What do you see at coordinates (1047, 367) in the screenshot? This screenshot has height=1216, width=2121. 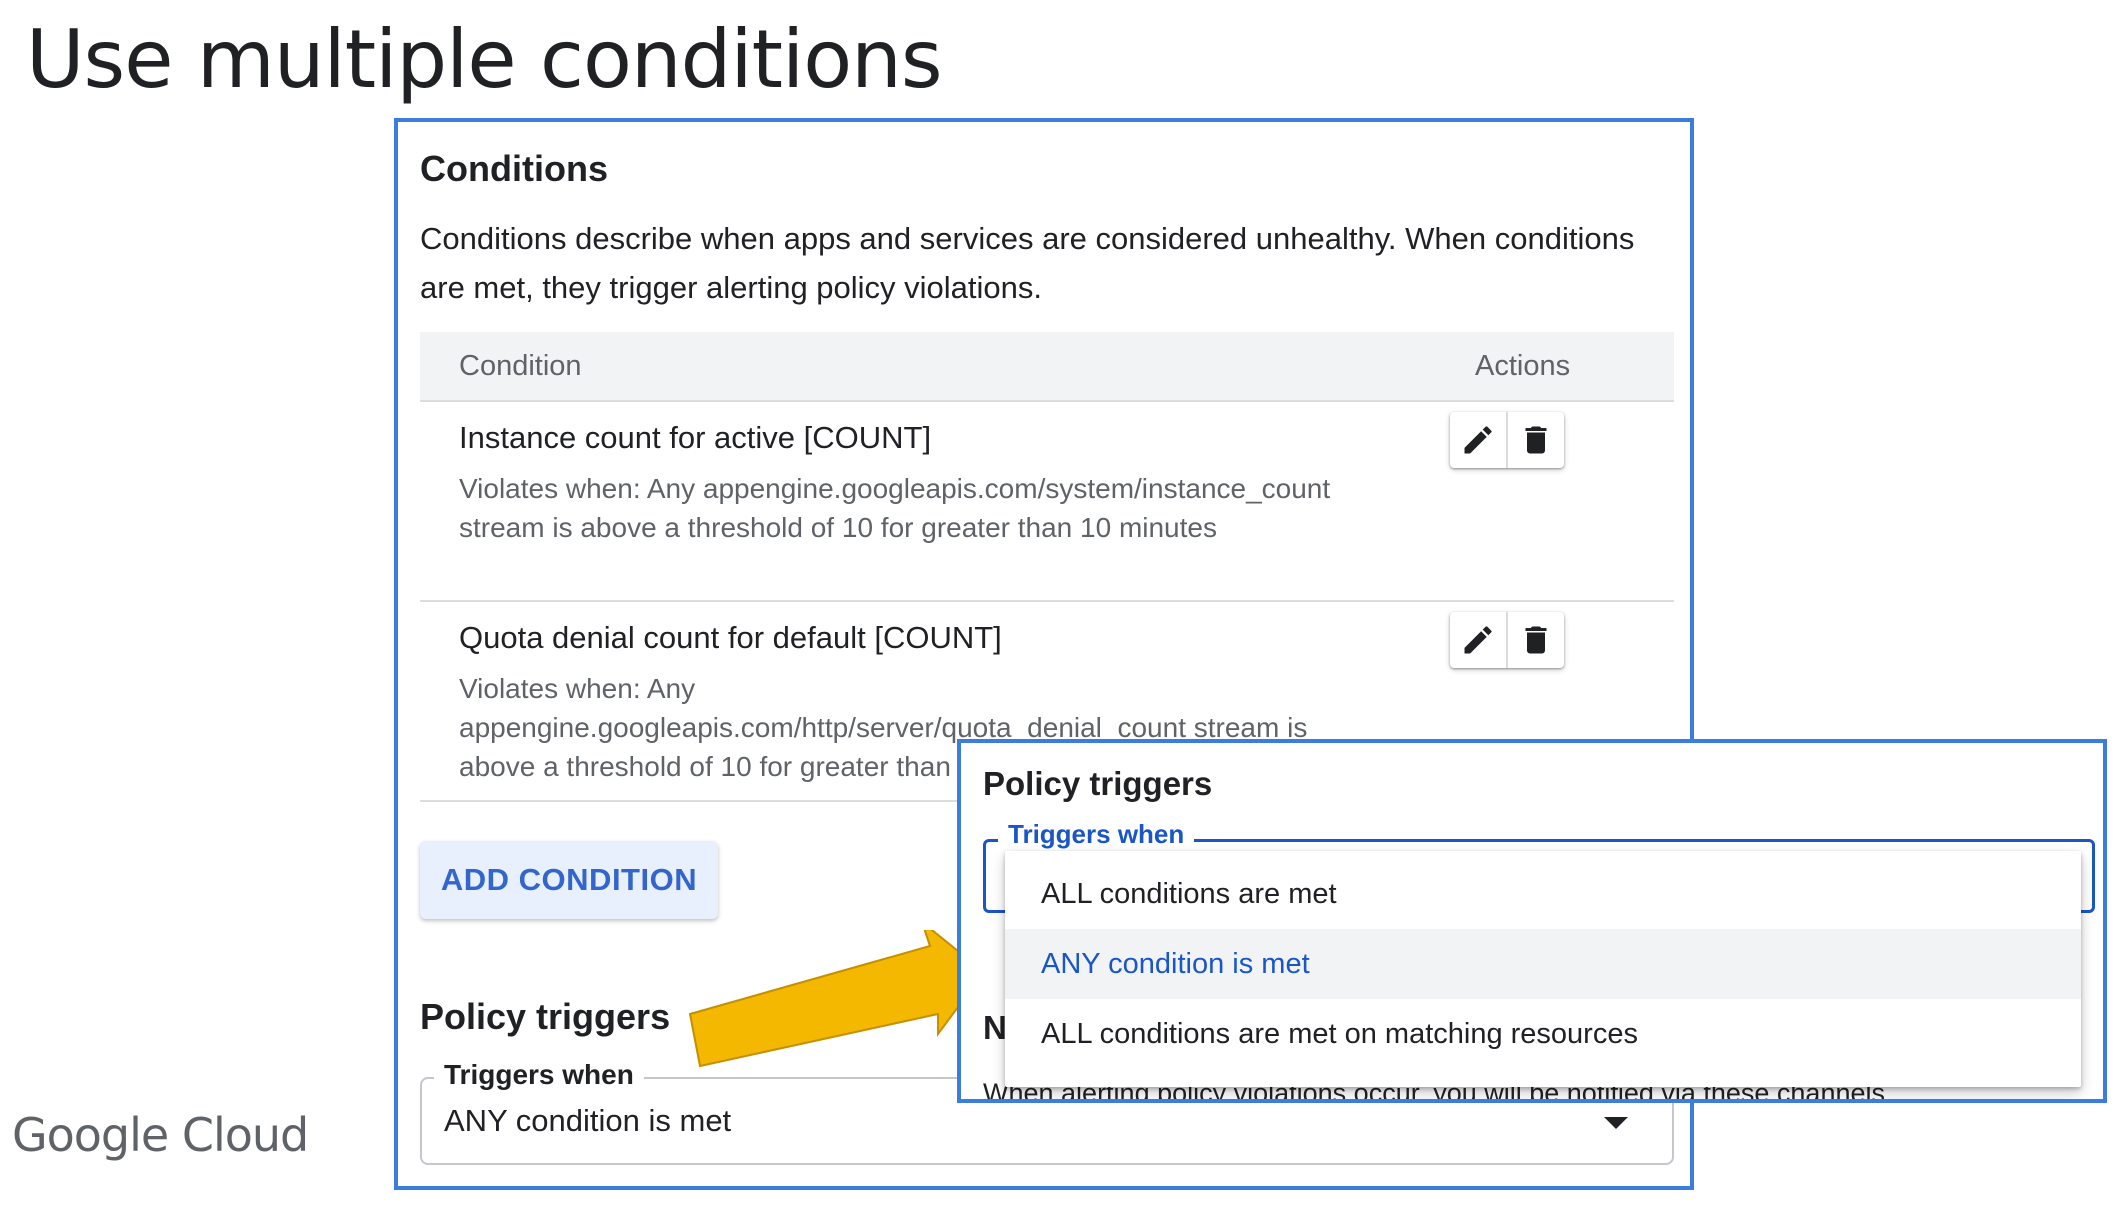 I see `conditions-table-header: Condition Actions` at bounding box center [1047, 367].